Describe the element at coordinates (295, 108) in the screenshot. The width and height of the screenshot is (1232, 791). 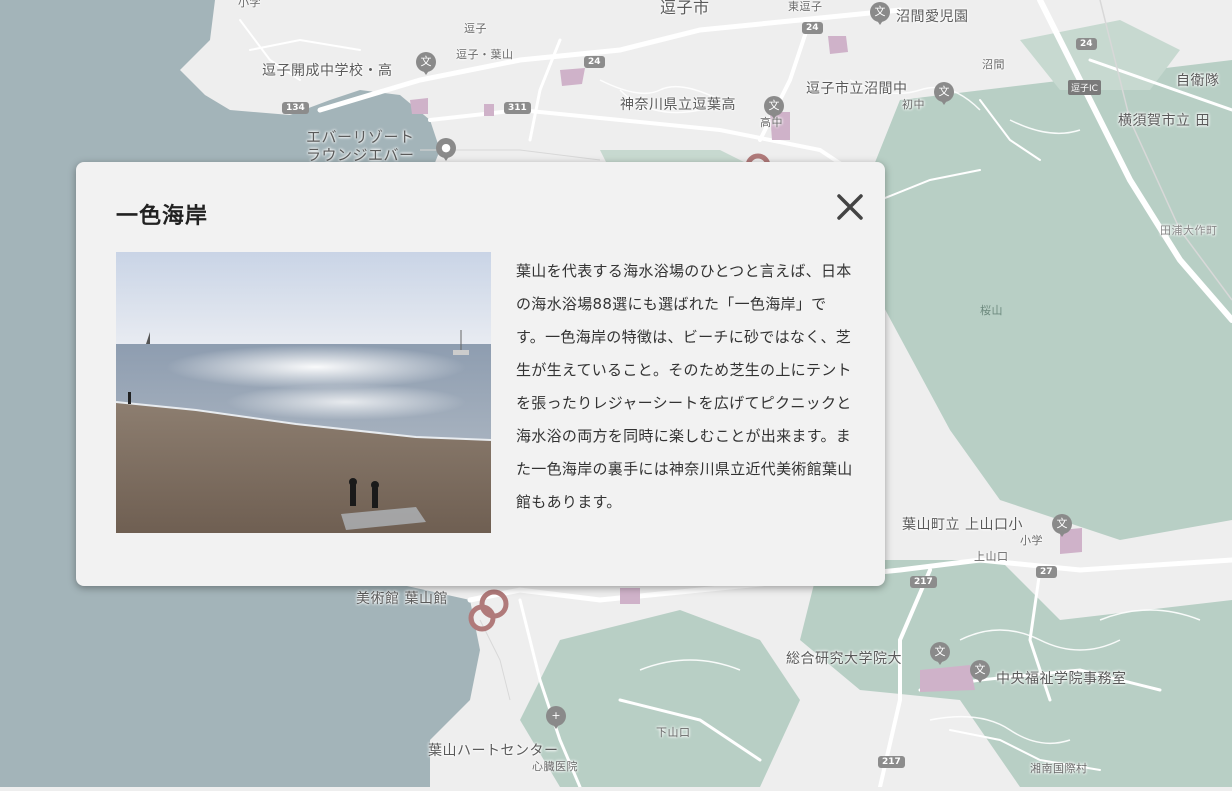
I see `route-shield-134: 134` at that location.